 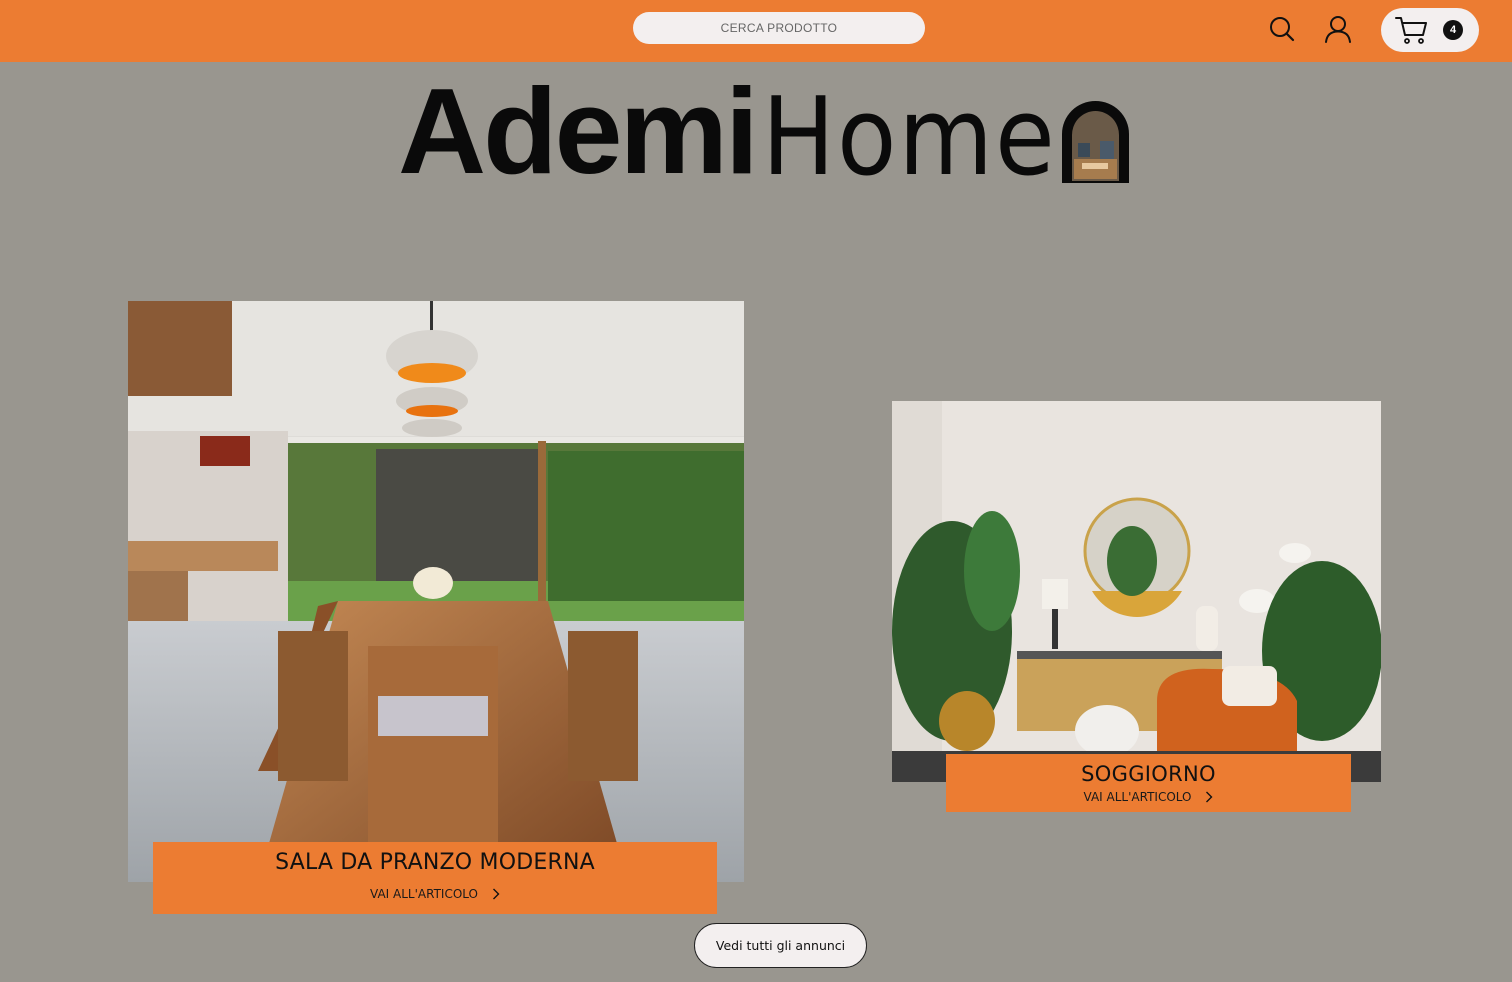 I want to click on living-room-image, so click(x=1136, y=591).